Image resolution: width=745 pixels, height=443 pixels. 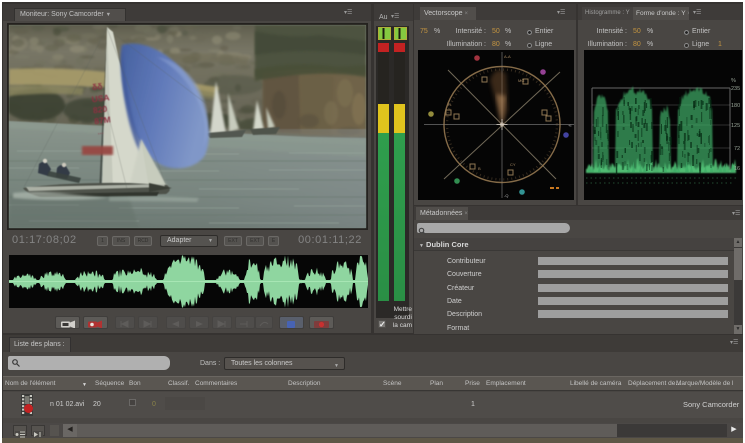 I want to click on svg-text: MG, so click(x=521, y=80).